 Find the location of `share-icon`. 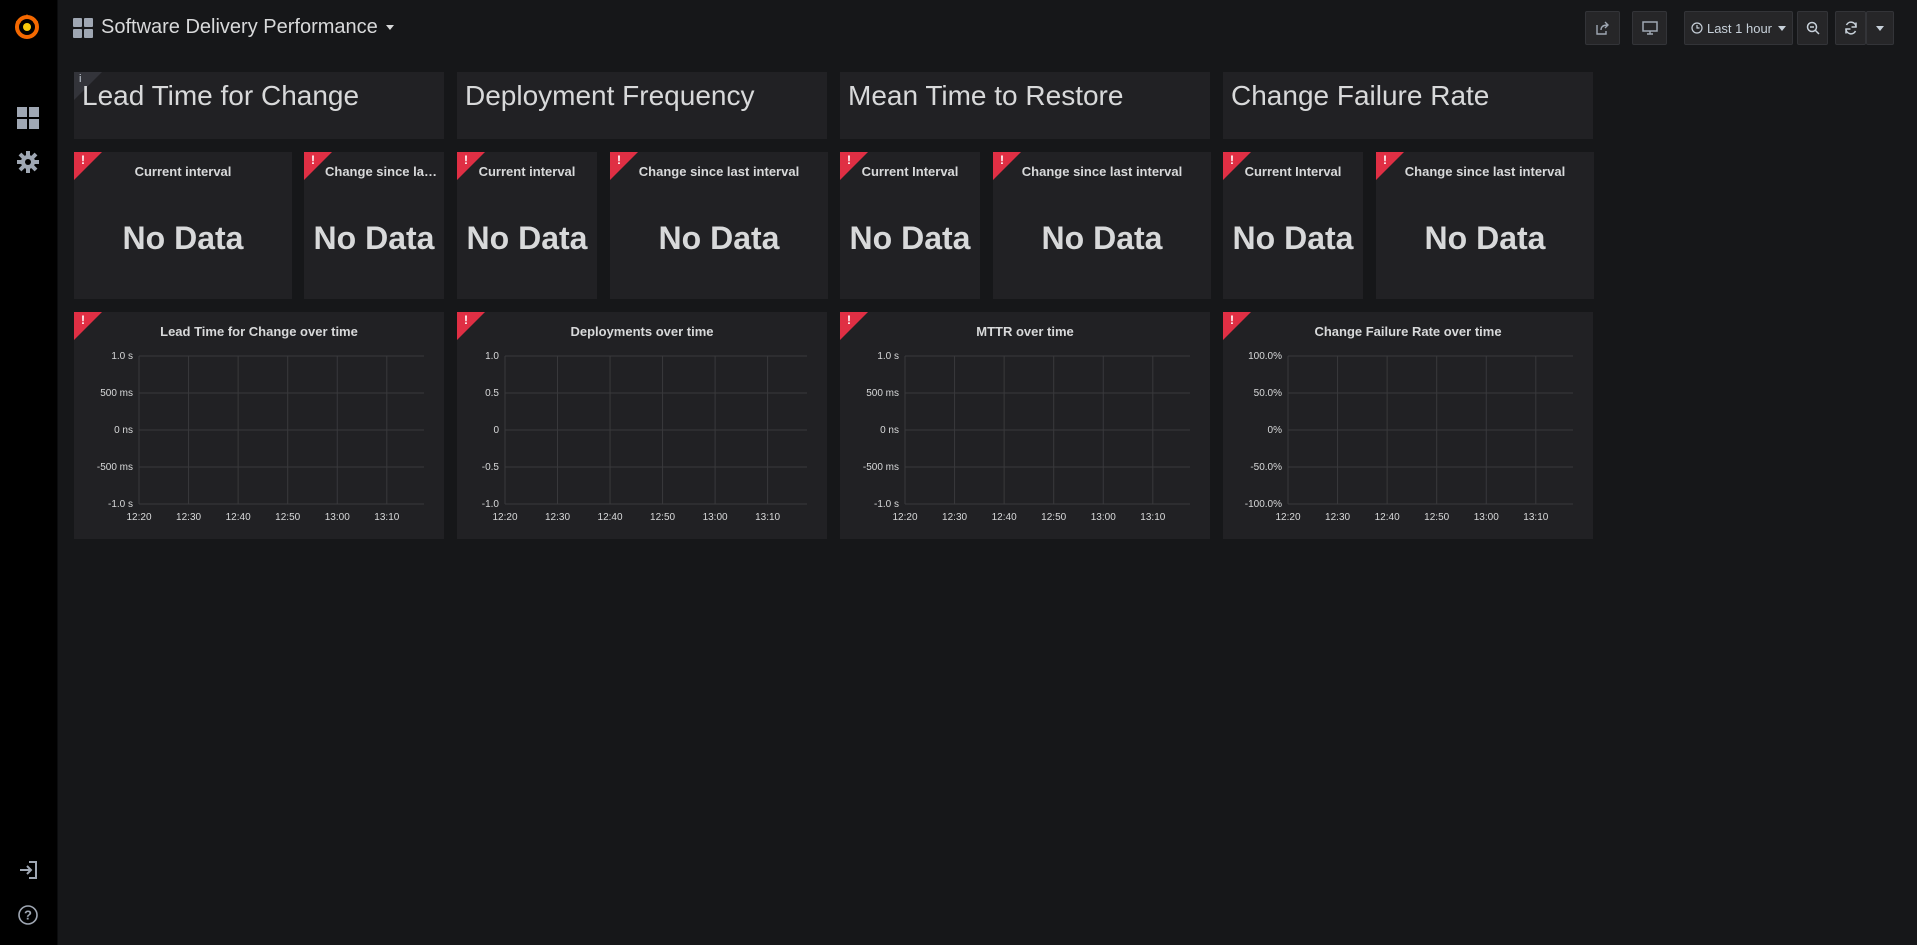

share-icon is located at coordinates (1602, 28).